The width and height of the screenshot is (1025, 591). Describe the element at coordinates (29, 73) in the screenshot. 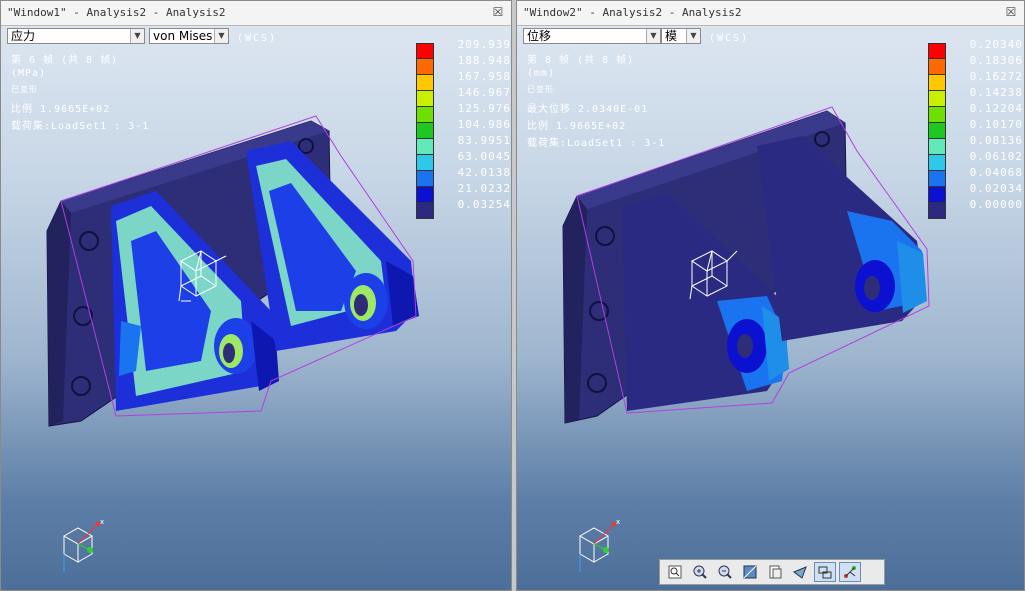

I see `units-label: (MPa)` at that location.